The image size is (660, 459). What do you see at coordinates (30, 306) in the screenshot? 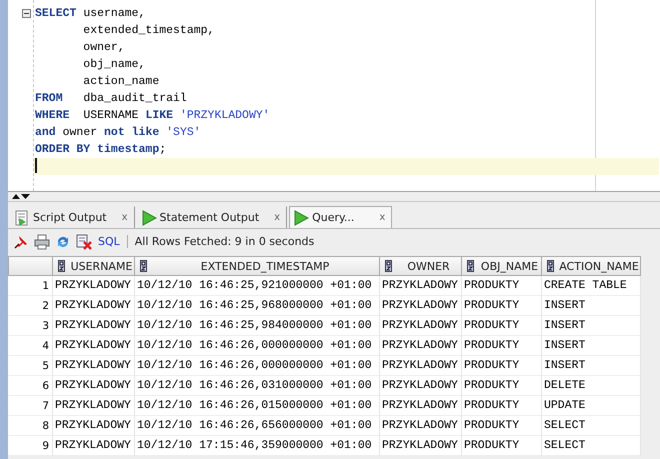
I see `row-number: 2` at bounding box center [30, 306].